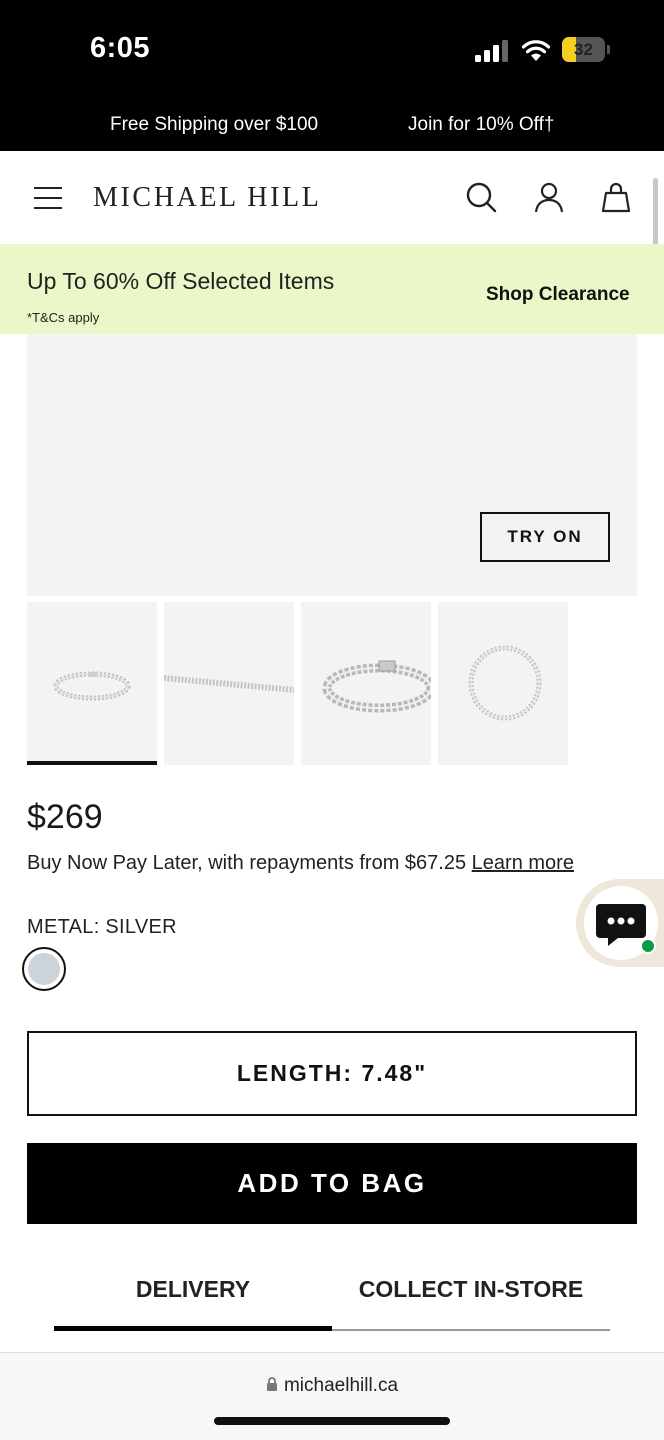 This screenshot has width=664, height=1440. I want to click on shopping-bag-icon, so click(616, 197).